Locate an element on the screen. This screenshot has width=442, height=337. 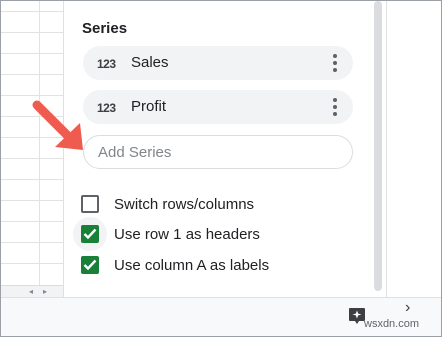
watermark: wsxdn.com is located at coordinates (392, 324).